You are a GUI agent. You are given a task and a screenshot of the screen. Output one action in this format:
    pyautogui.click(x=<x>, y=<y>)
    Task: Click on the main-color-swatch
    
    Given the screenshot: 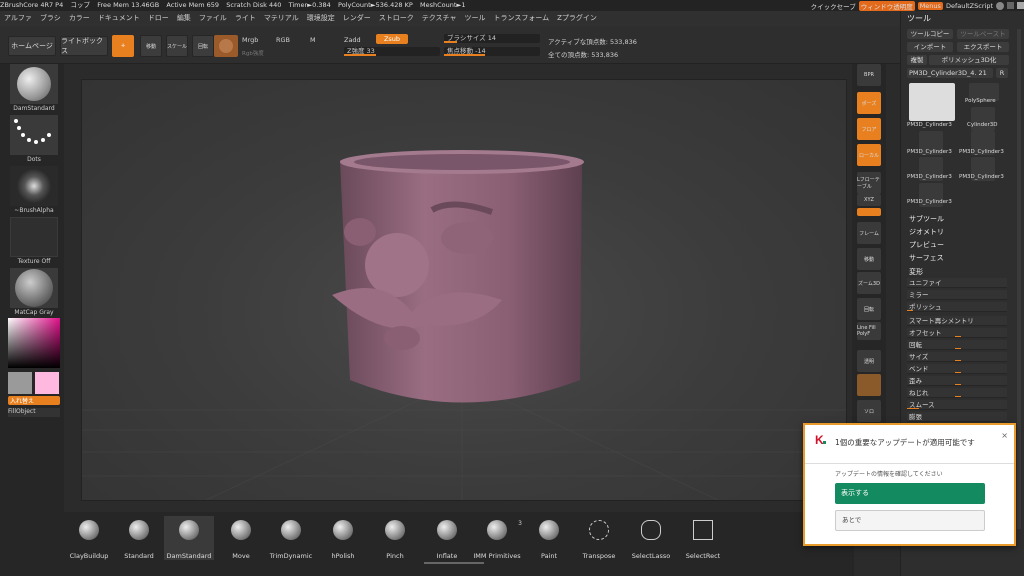 What is the action you would take?
    pyautogui.click(x=20, y=383)
    